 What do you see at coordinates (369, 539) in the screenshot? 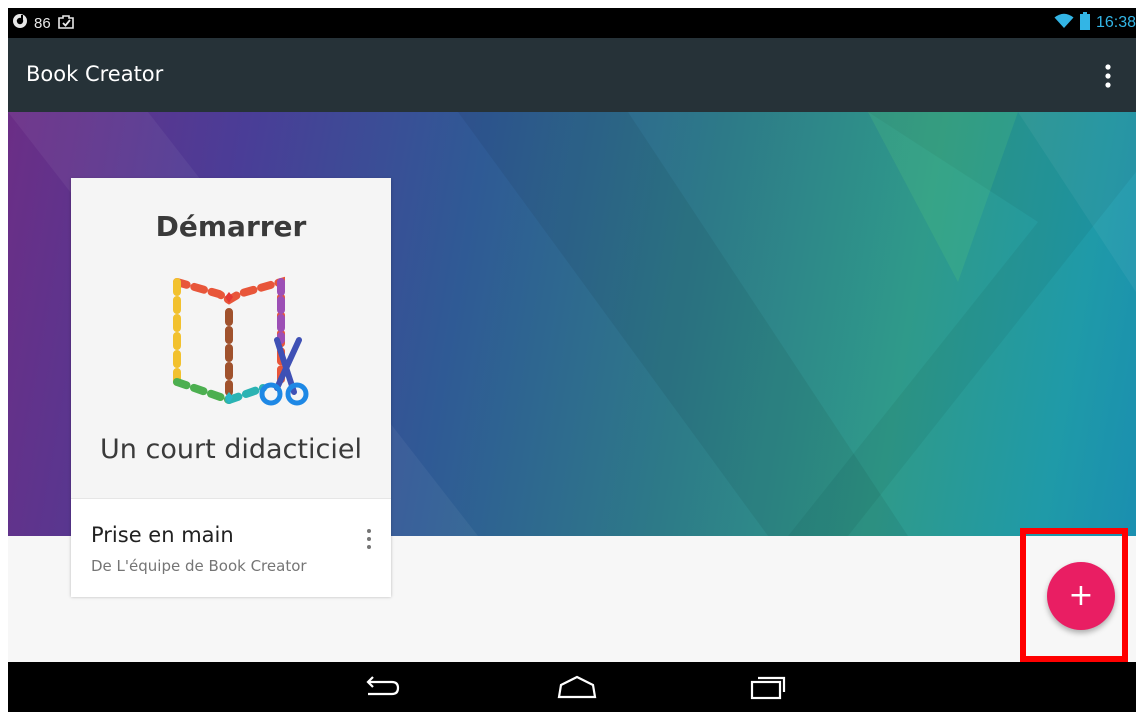
I see `more-vert-icon` at bounding box center [369, 539].